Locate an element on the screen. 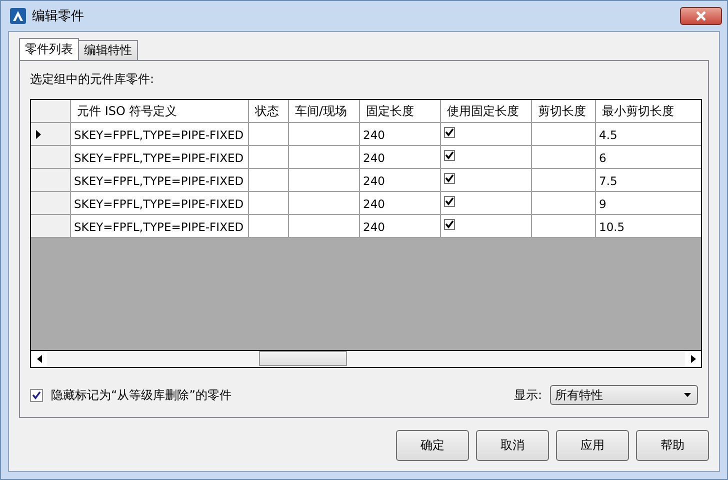  column-header: 剪切长度 is located at coordinates (564, 111).